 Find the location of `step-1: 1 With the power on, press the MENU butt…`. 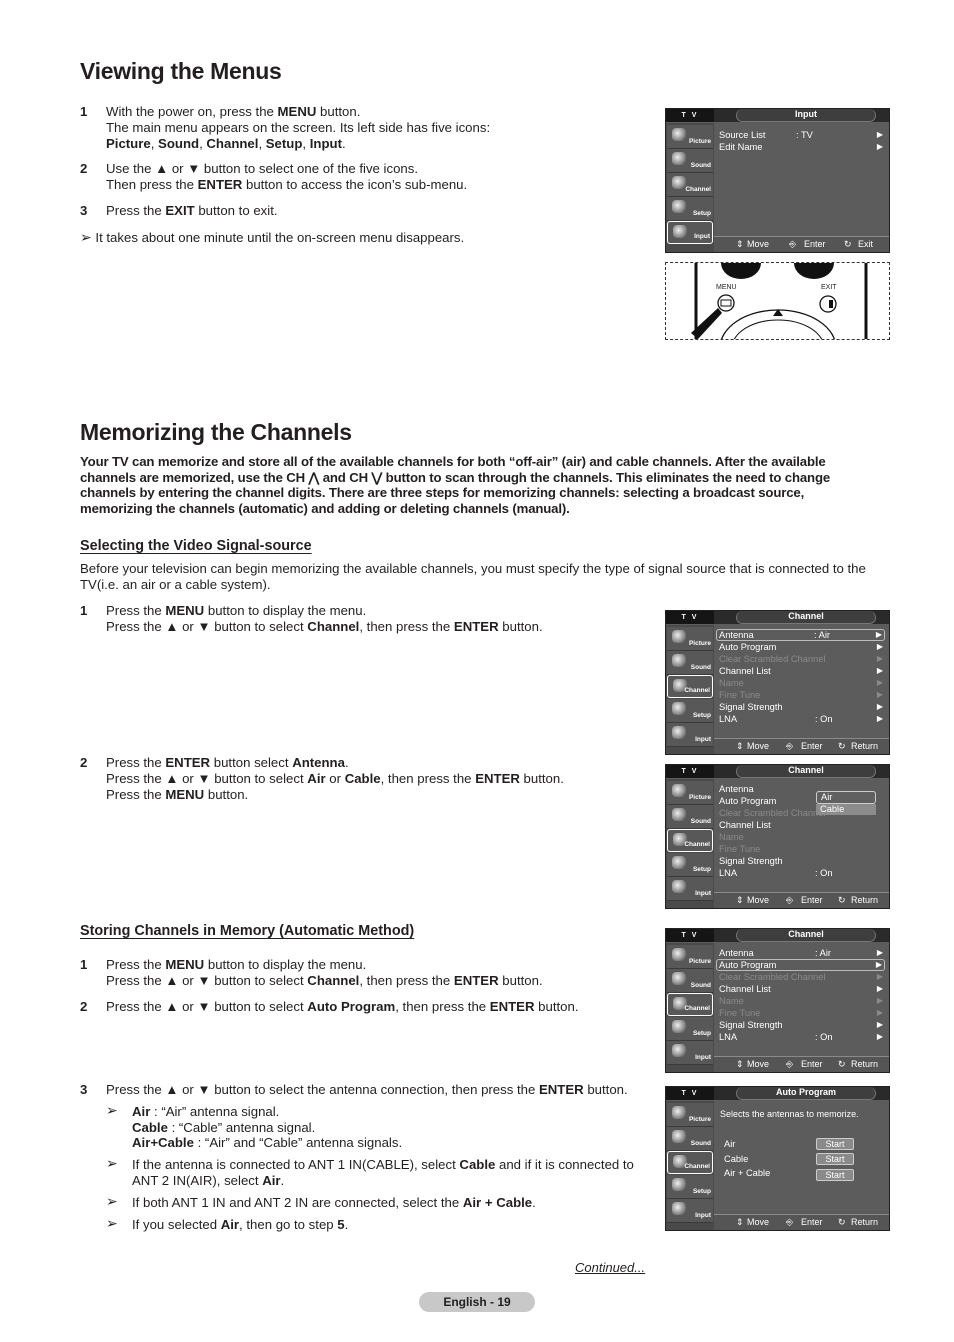

step-1: 1 With the power on, press the MENU butt… is located at coordinates (360, 127).